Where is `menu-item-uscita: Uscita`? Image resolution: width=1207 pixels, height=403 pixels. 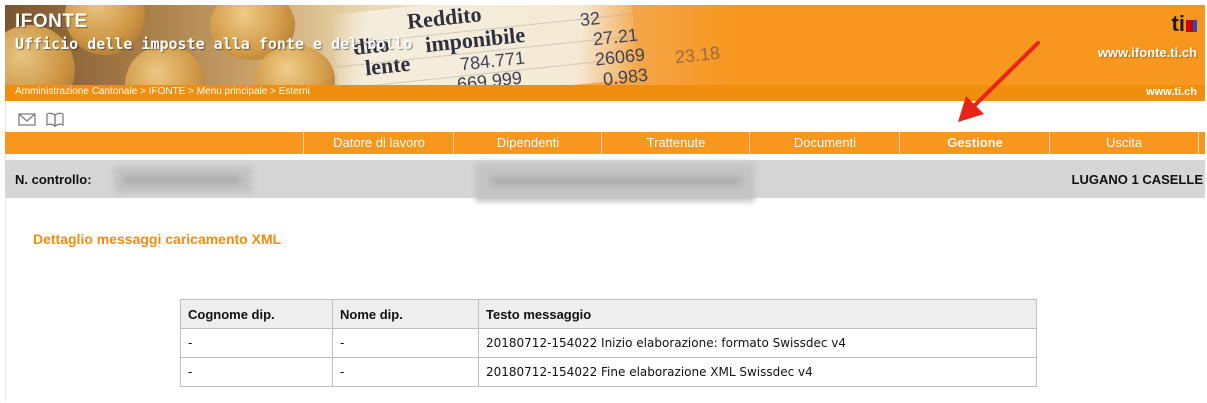
menu-item-uscita: Uscita is located at coordinates (1124, 143).